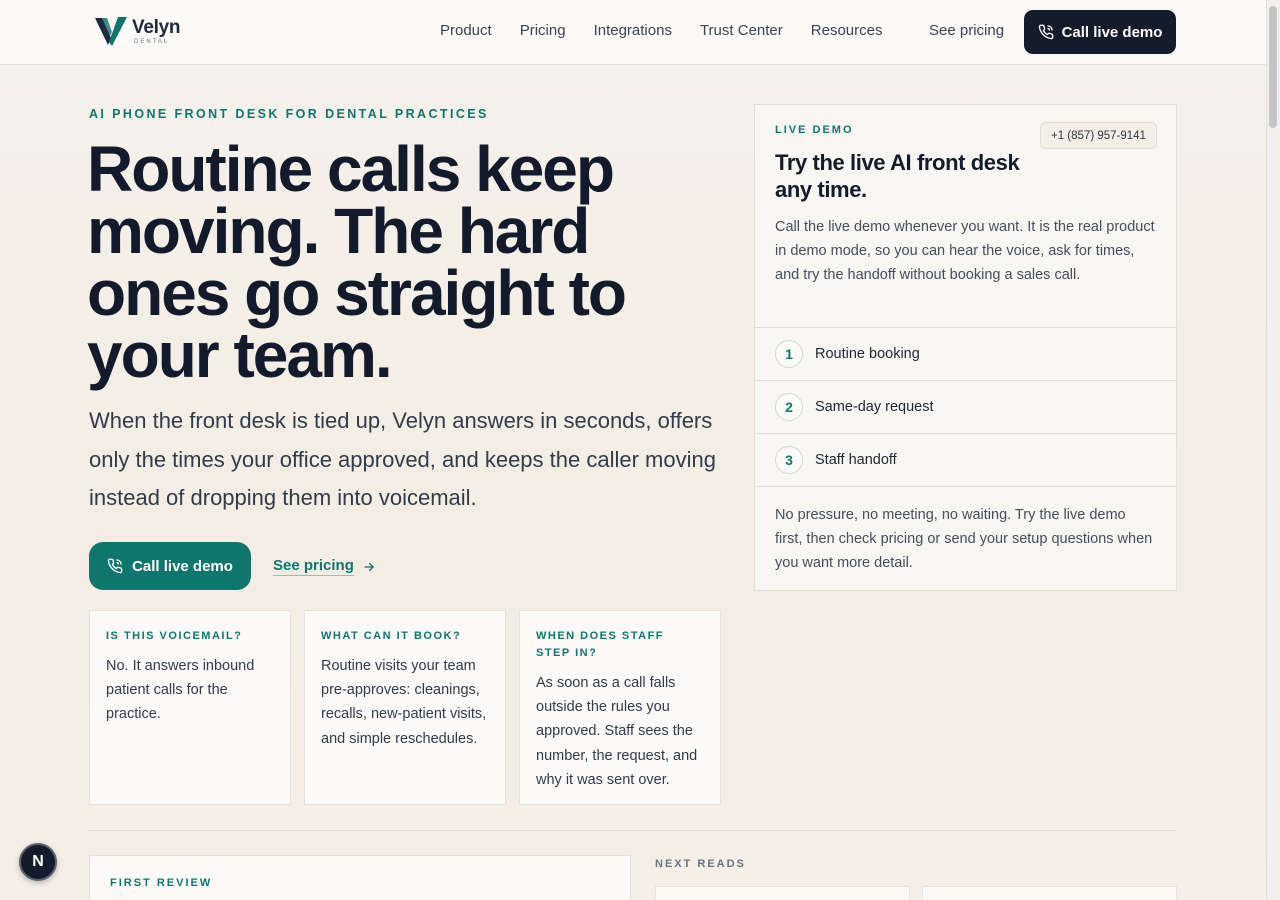  I want to click on demo-step-routine-booking: 1 Routine booking, so click(965, 353).